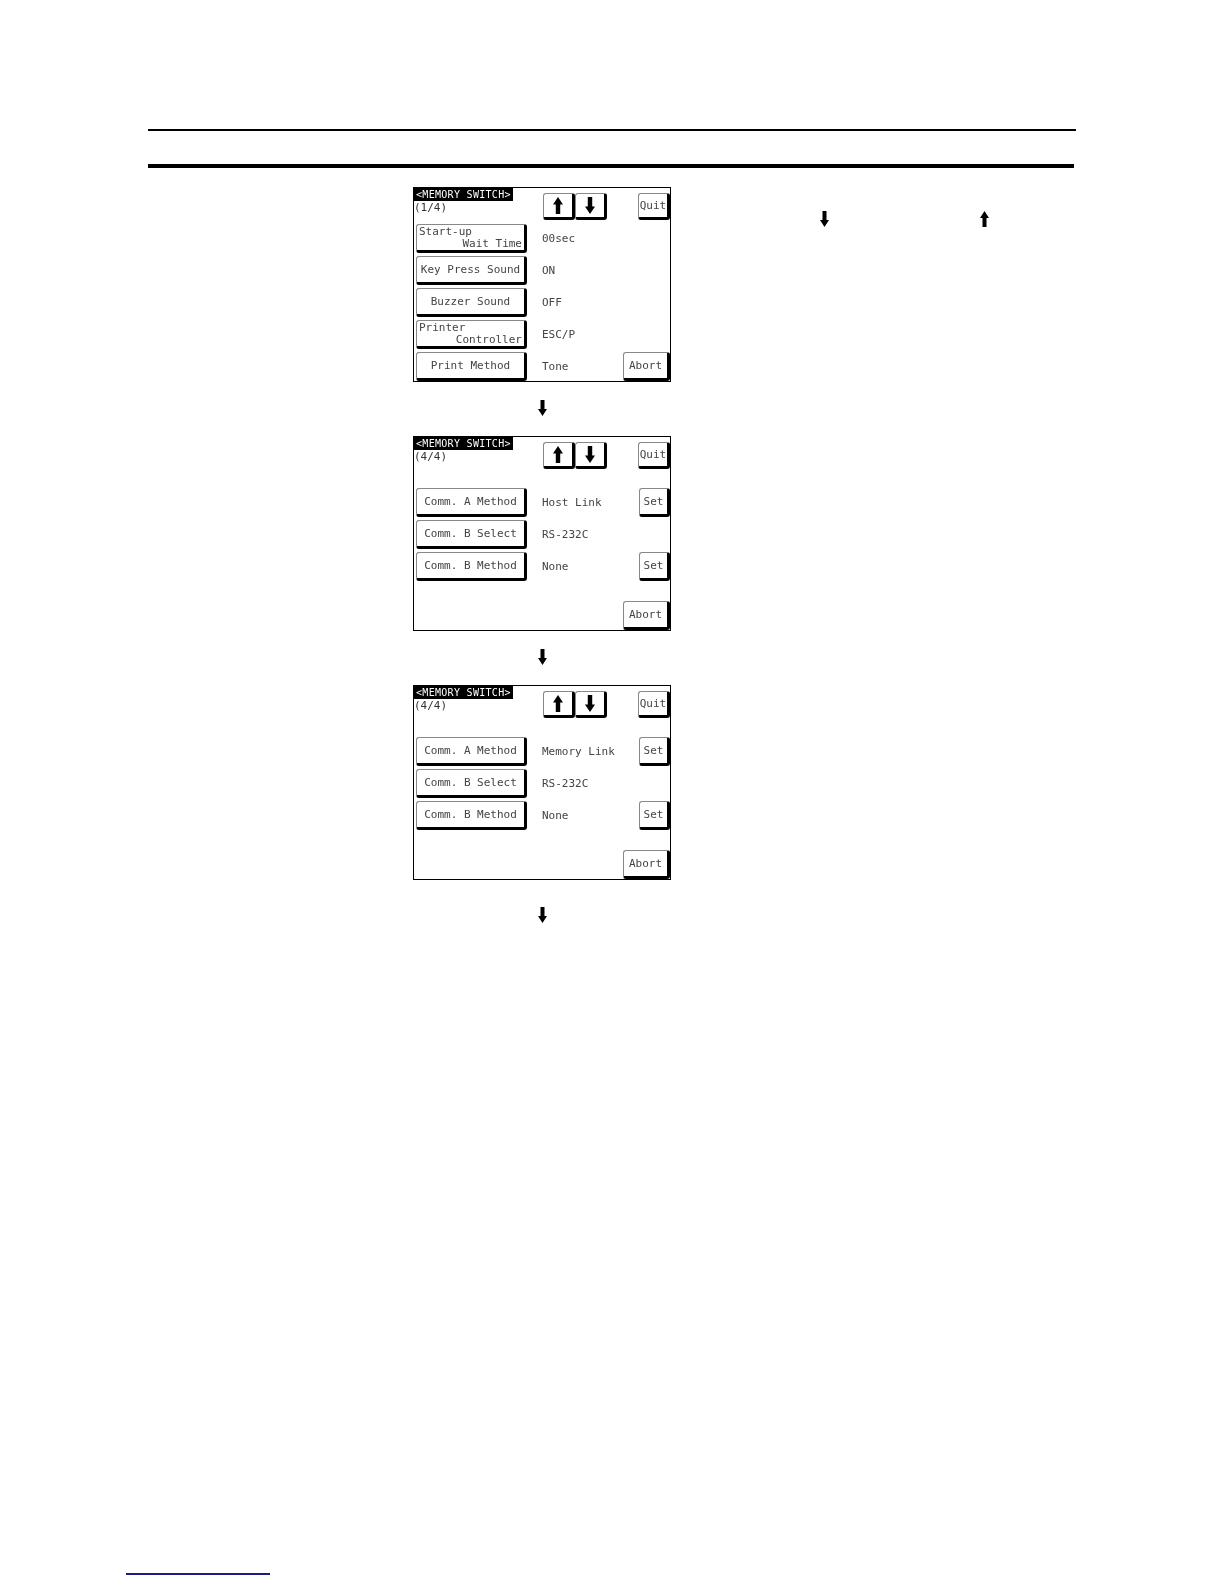 The height and width of the screenshot is (1584, 1224). Describe the element at coordinates (471, 366) in the screenshot. I see `setting-button: Print Method` at that location.